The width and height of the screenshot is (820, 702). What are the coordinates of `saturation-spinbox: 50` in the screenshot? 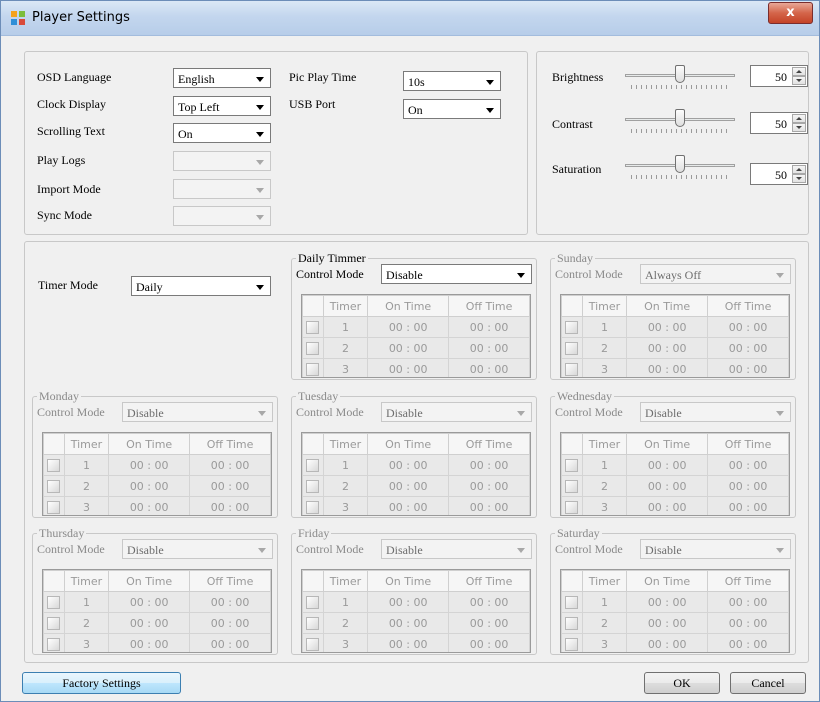 It's located at (779, 174).